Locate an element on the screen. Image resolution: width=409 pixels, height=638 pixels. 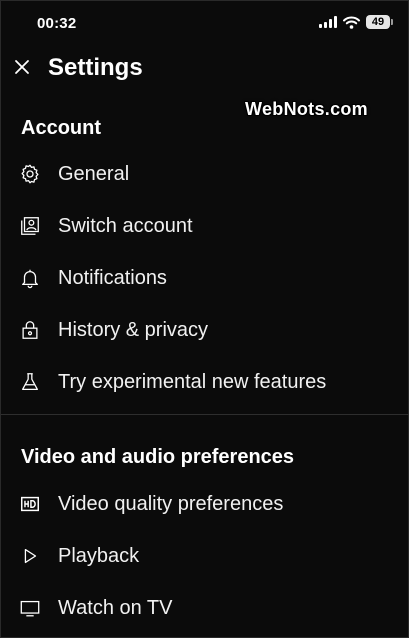
tv-icon is located at coordinates (30, 608).